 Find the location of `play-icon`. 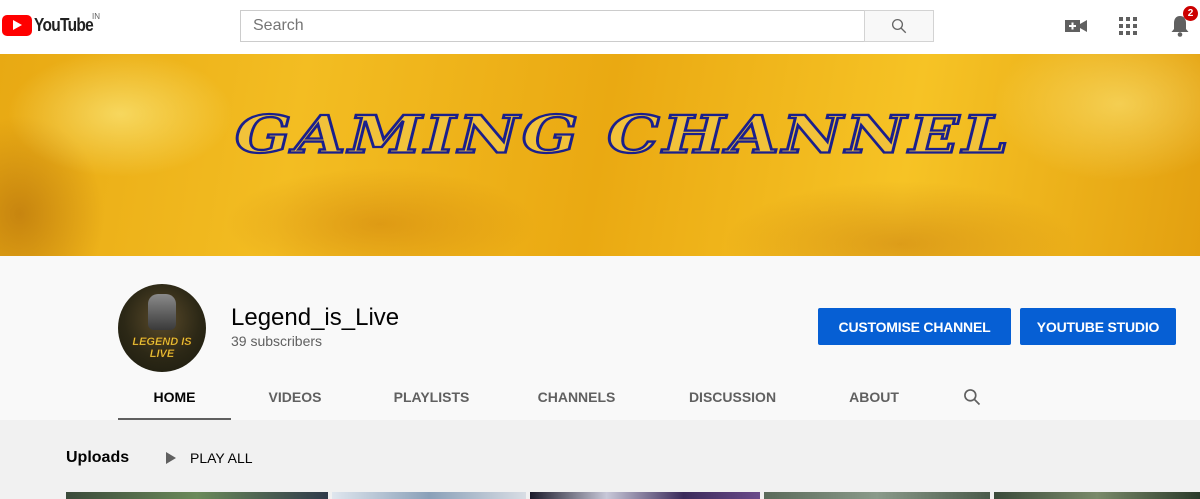

play-icon is located at coordinates (171, 458).